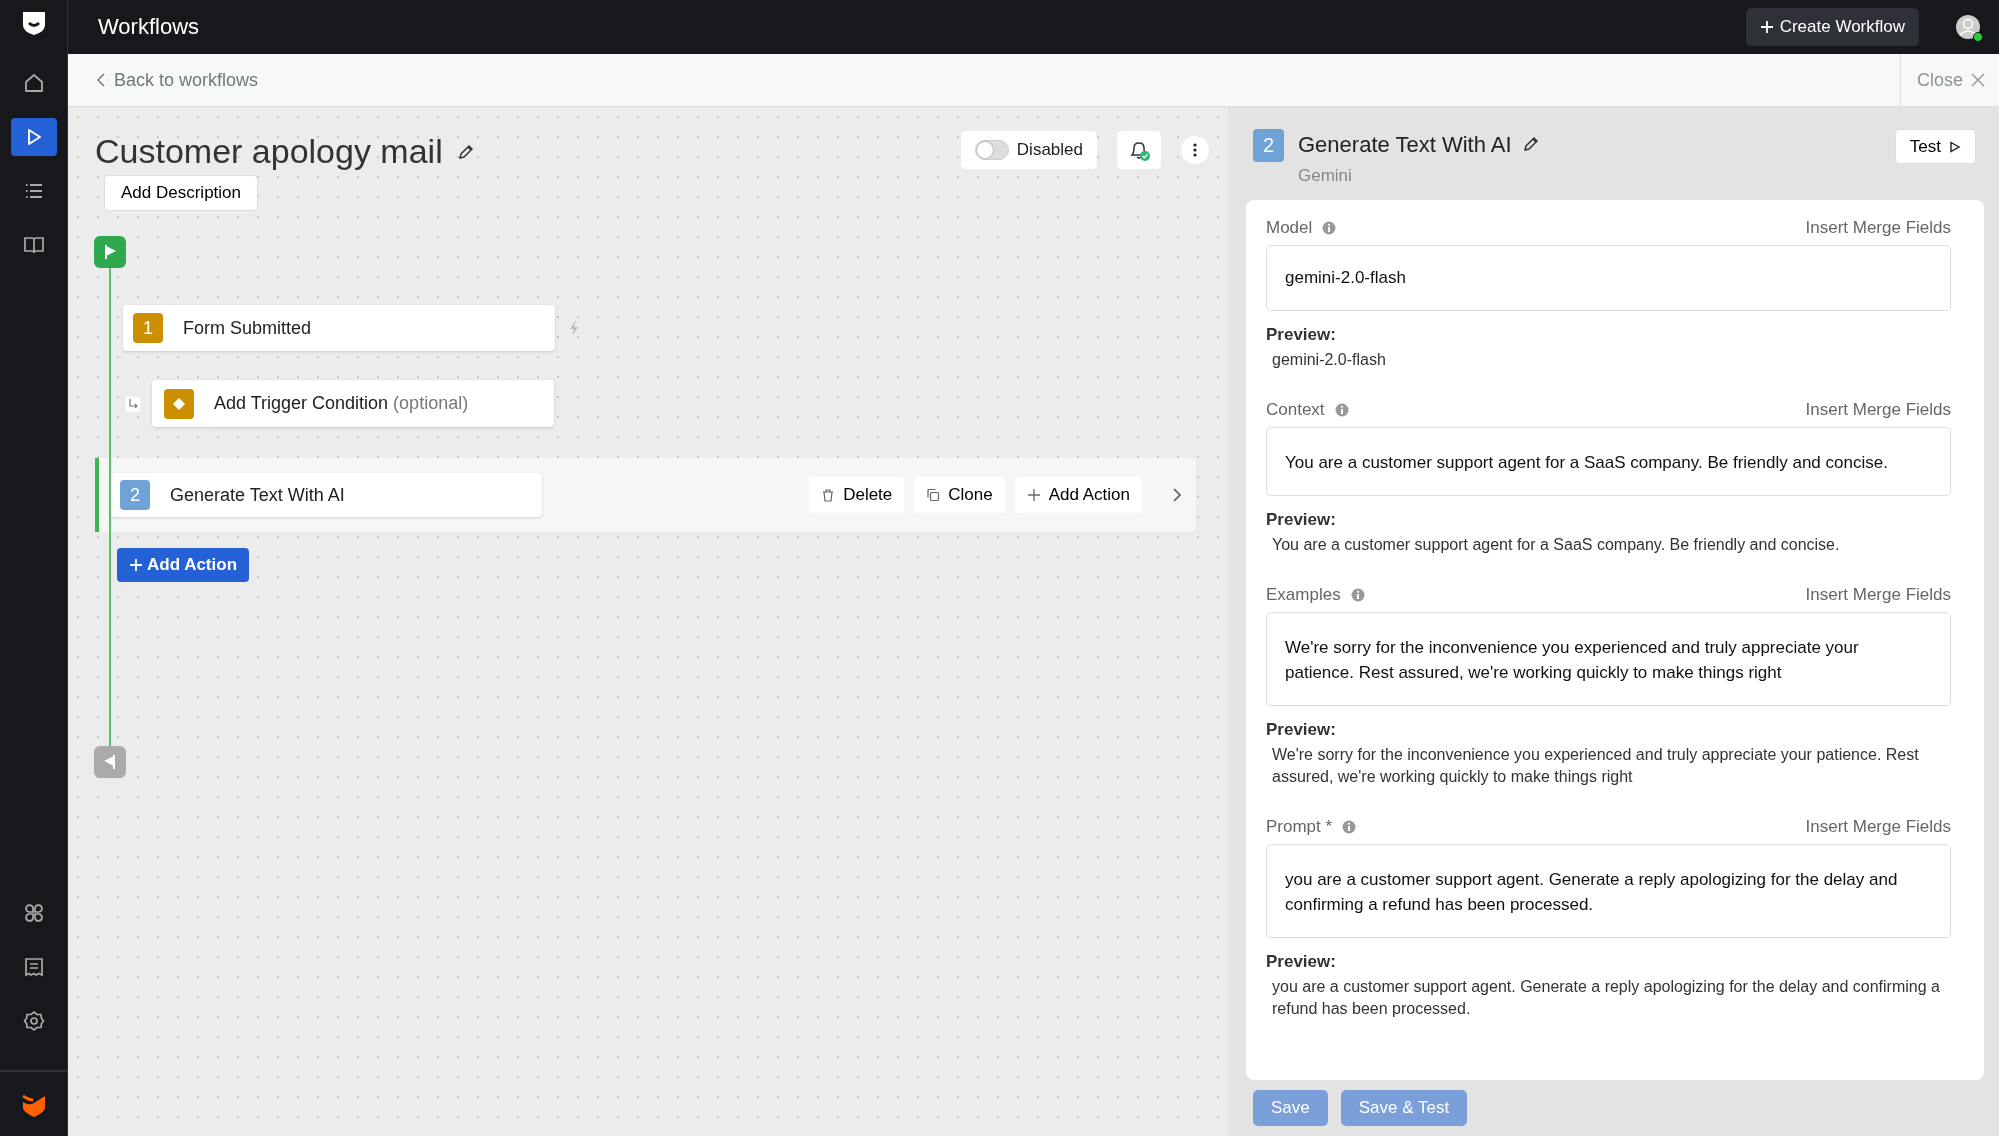 This screenshot has height=1136, width=1999. Describe the element at coordinates (33, 245) in the screenshot. I see `book-icon` at that location.